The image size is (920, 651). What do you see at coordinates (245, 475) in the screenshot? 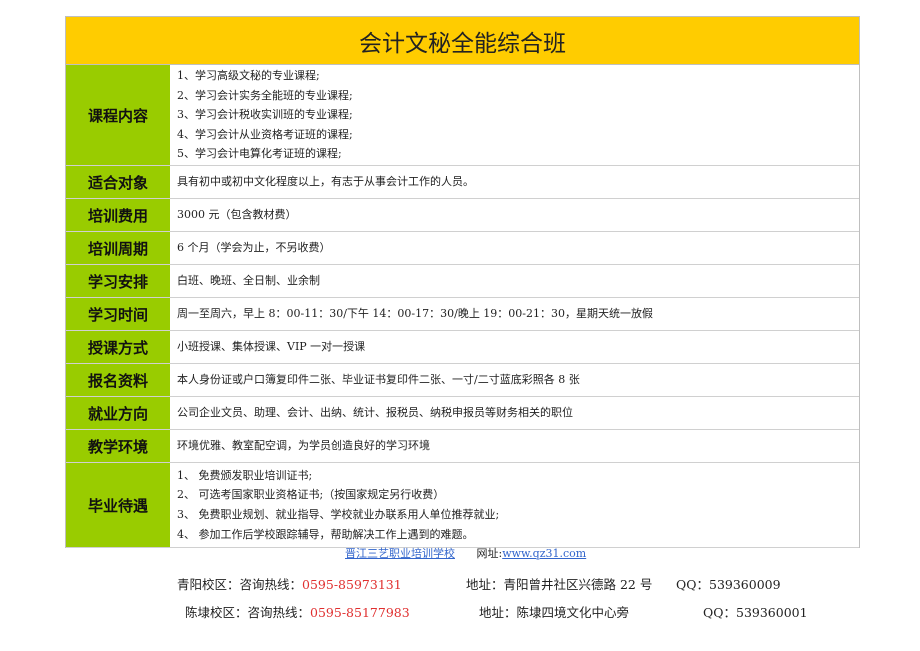
I see `content-line: 1、 免费颁发职业培训证书;` at bounding box center [245, 475].